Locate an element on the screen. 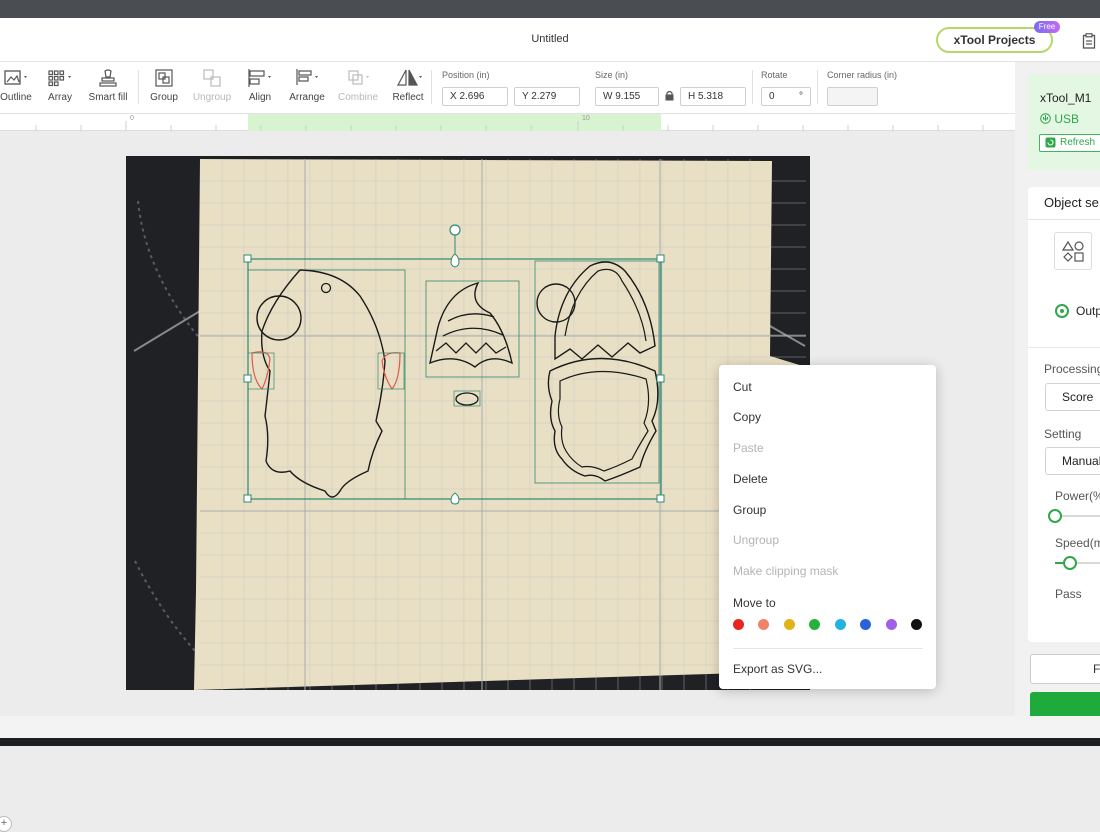 The width and height of the screenshot is (1100, 832). bottom-bar is located at coordinates (550, 727).